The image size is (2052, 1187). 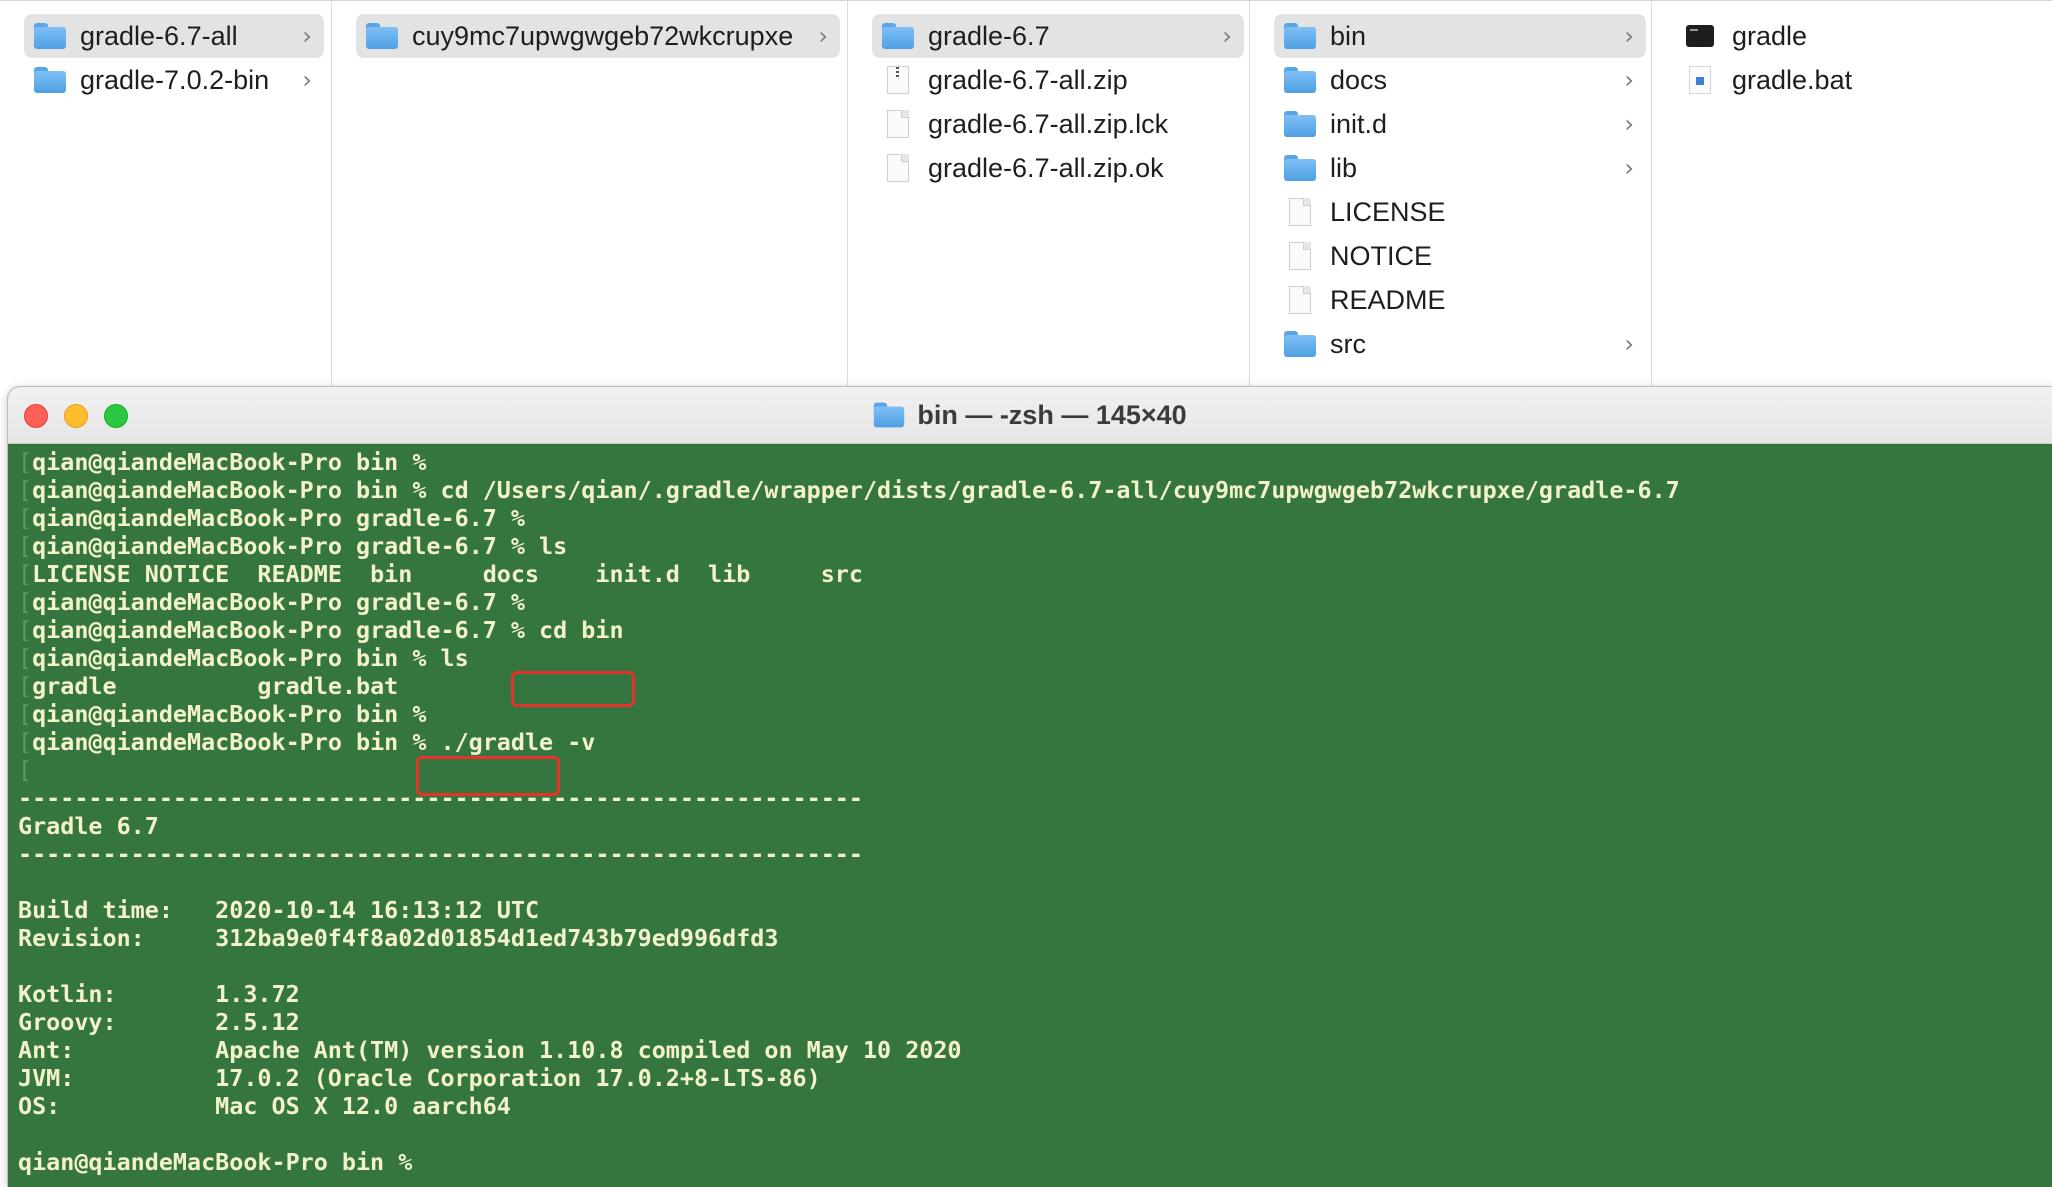 I want to click on finder-item-label: gradle-6.7-all.zip.lck, so click(x=1048, y=123).